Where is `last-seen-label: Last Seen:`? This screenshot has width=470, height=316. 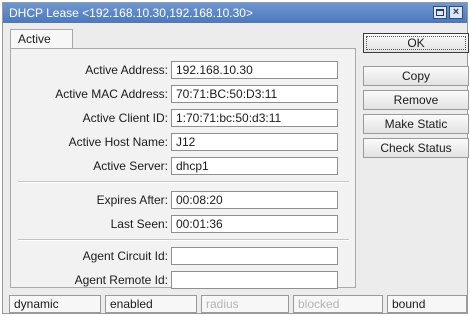 last-seen-label: Last Seen: is located at coordinates (139, 224).